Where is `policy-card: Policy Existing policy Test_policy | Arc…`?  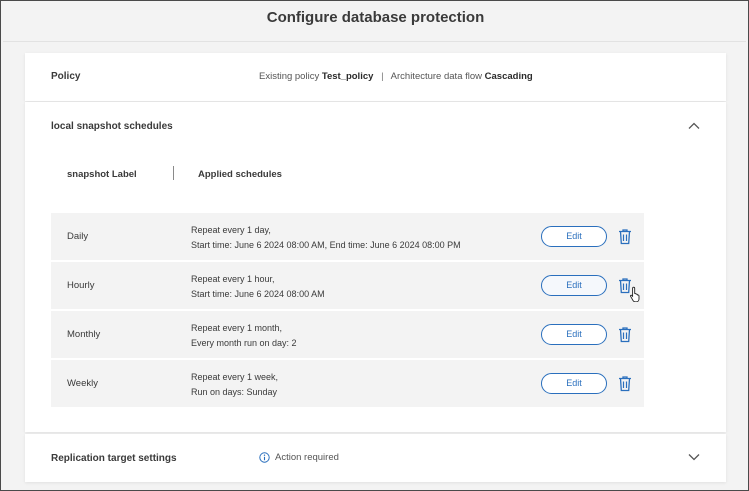
policy-card: Policy Existing policy Test_policy | Arc… is located at coordinates (375, 77).